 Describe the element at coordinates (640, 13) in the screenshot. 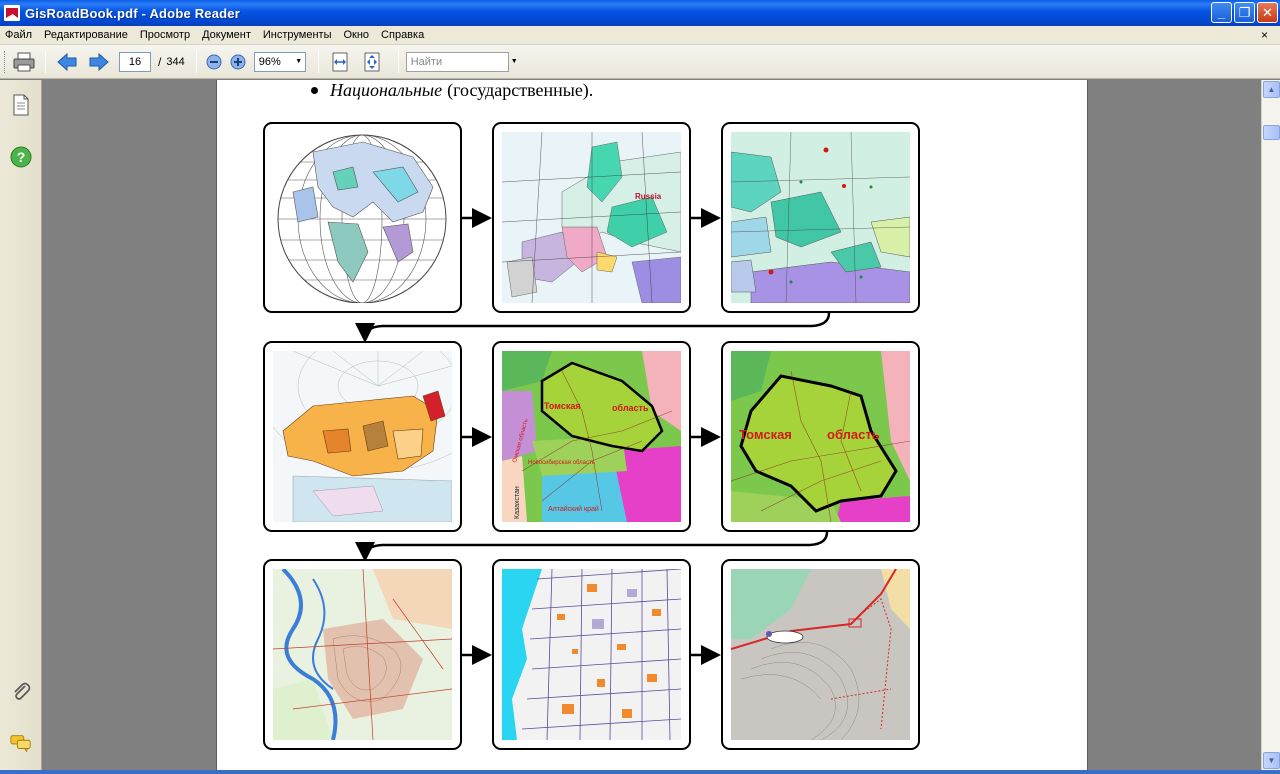

I see `title-bar: GisRoadBook.pdf - Adobe Reader _ ❐ ✕` at that location.